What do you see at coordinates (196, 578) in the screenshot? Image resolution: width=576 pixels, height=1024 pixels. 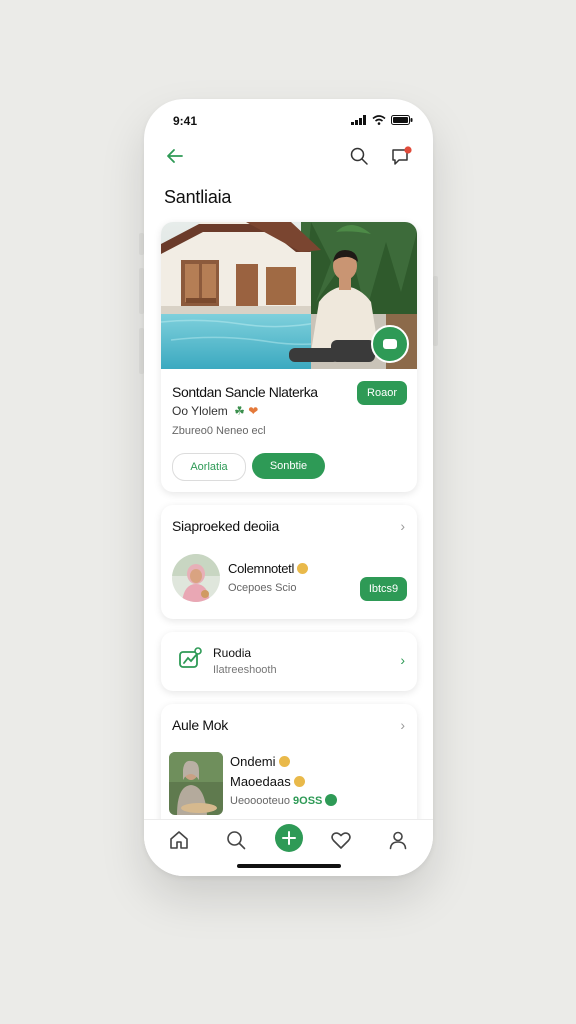 I see `avatar` at bounding box center [196, 578].